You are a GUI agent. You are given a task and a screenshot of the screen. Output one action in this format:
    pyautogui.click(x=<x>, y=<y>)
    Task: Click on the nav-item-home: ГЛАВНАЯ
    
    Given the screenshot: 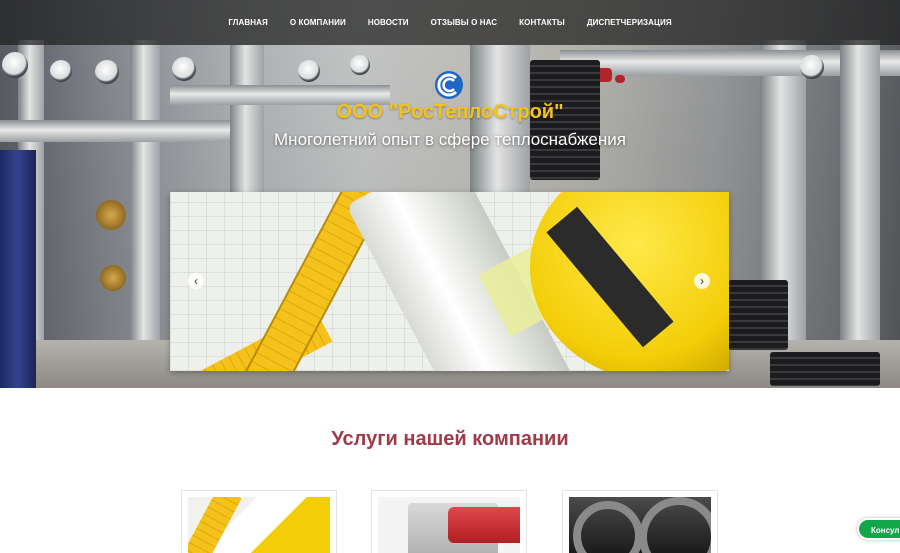 What is the action you would take?
    pyautogui.click(x=248, y=22)
    